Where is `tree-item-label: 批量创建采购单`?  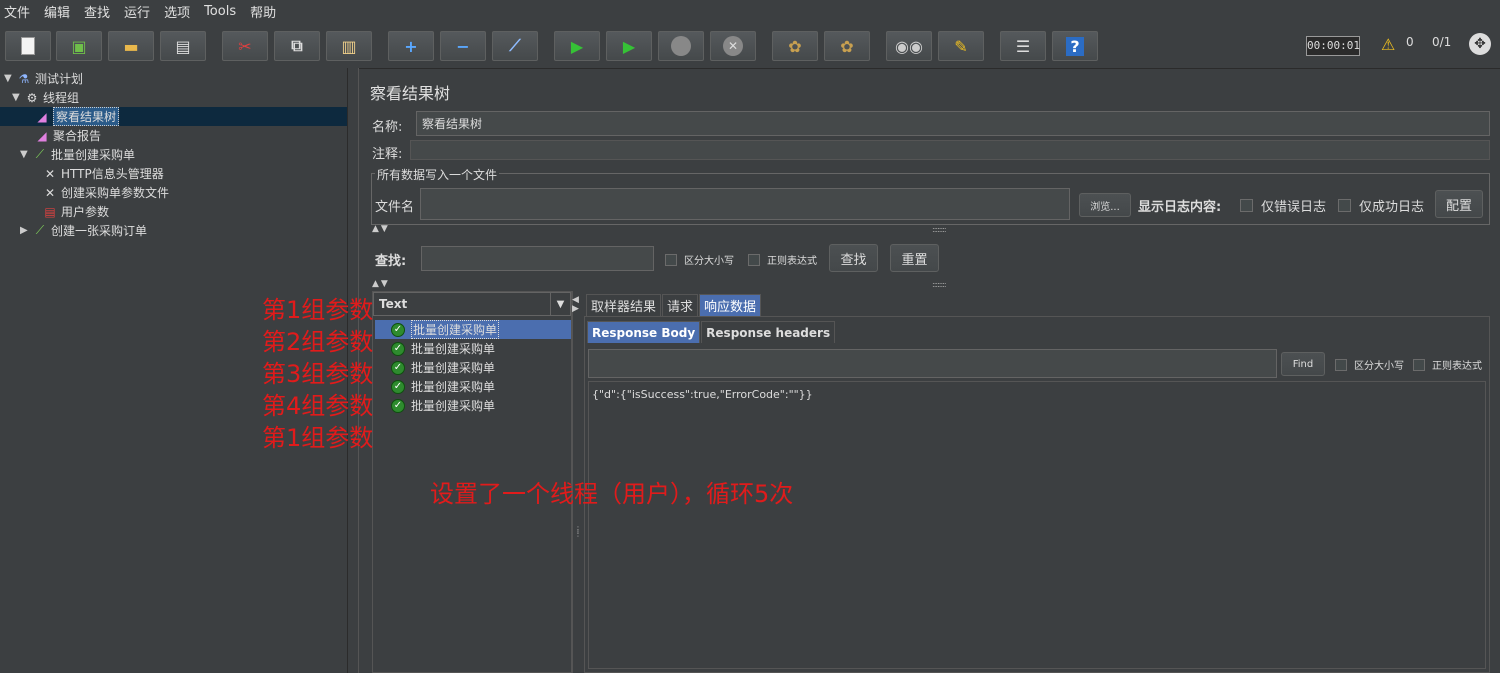
tree-item-label: 批量创建采购单 is located at coordinates (93, 155).